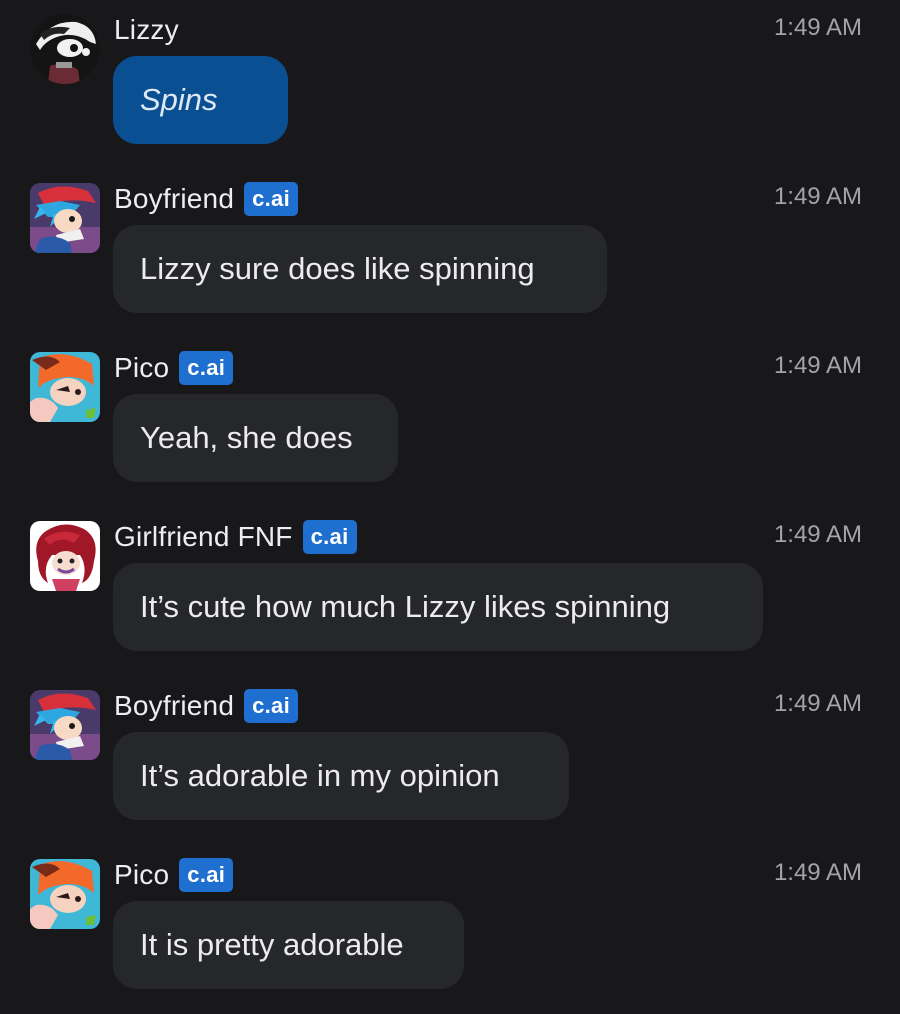  What do you see at coordinates (341, 776) in the screenshot?
I see `message-bubble: It’s adorable in my opinion` at bounding box center [341, 776].